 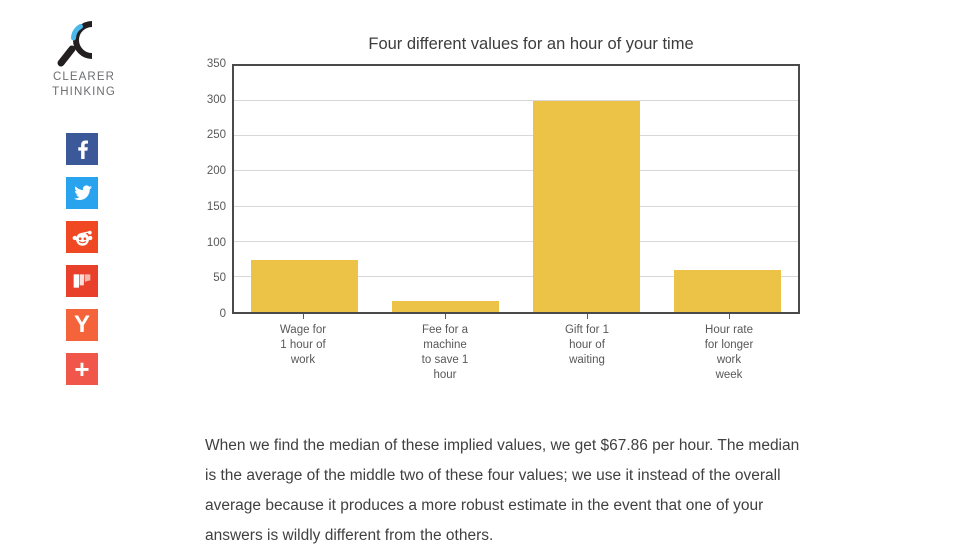 I want to click on x-axis-tick-label-line: machine, so click(x=445, y=345).